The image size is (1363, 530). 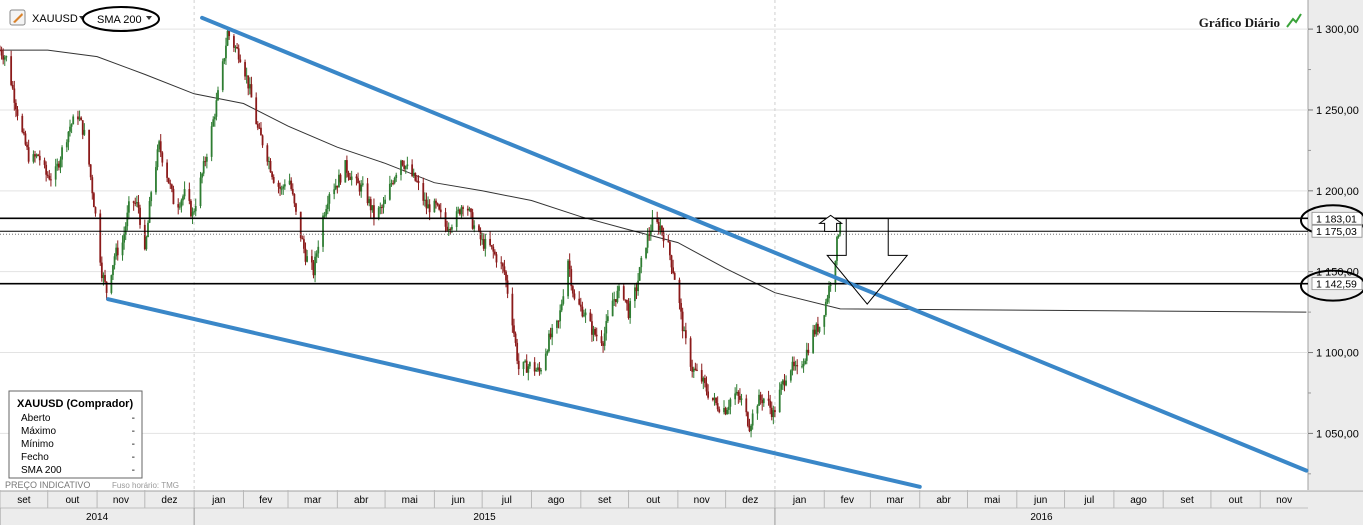 What do you see at coordinates (702, 500) in the screenshot?
I see `x-tick-label: nov` at bounding box center [702, 500].